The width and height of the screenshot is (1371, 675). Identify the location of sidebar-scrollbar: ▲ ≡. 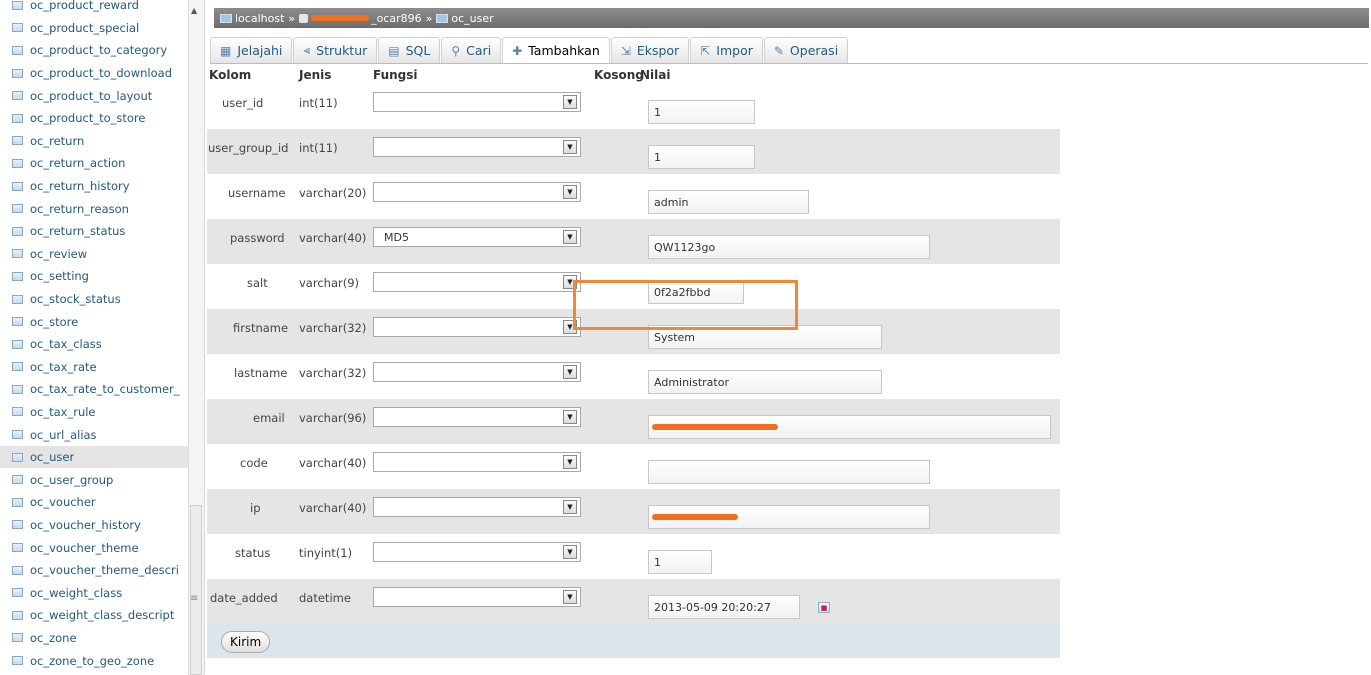
(196, 337).